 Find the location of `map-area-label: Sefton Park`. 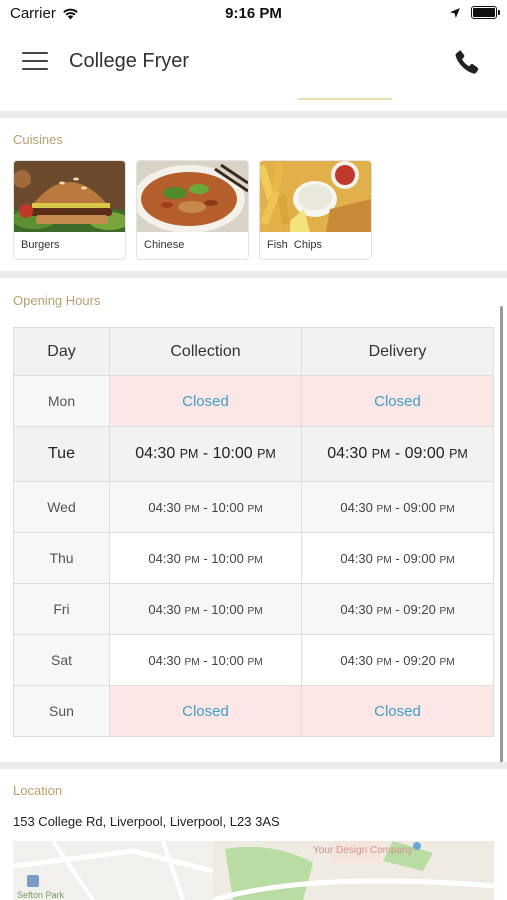

map-area-label: Sefton Park is located at coordinates (41, 895).